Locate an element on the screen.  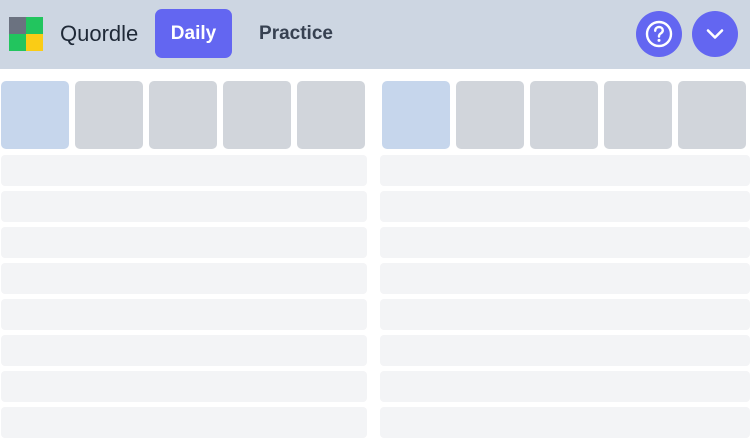
tab-practice: Practice is located at coordinates (296, 33).